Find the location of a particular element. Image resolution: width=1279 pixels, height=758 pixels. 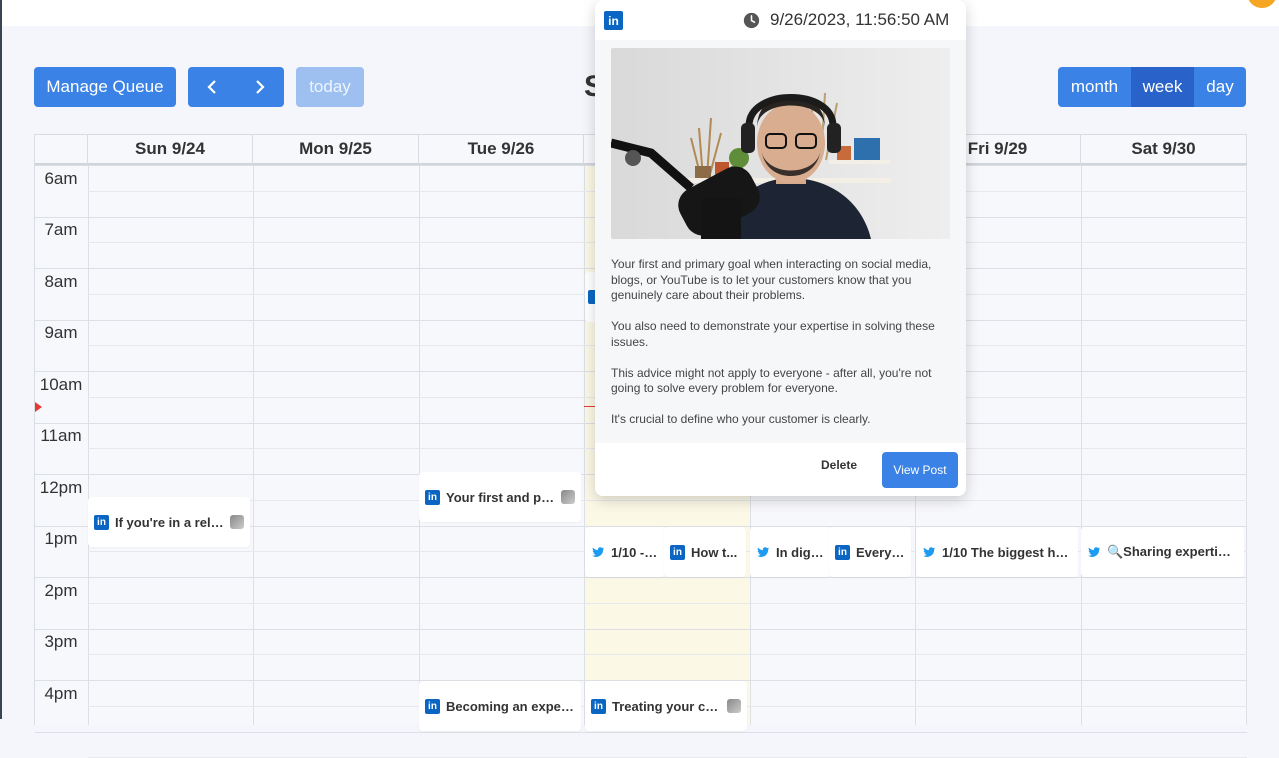

prev-button is located at coordinates (212, 87).